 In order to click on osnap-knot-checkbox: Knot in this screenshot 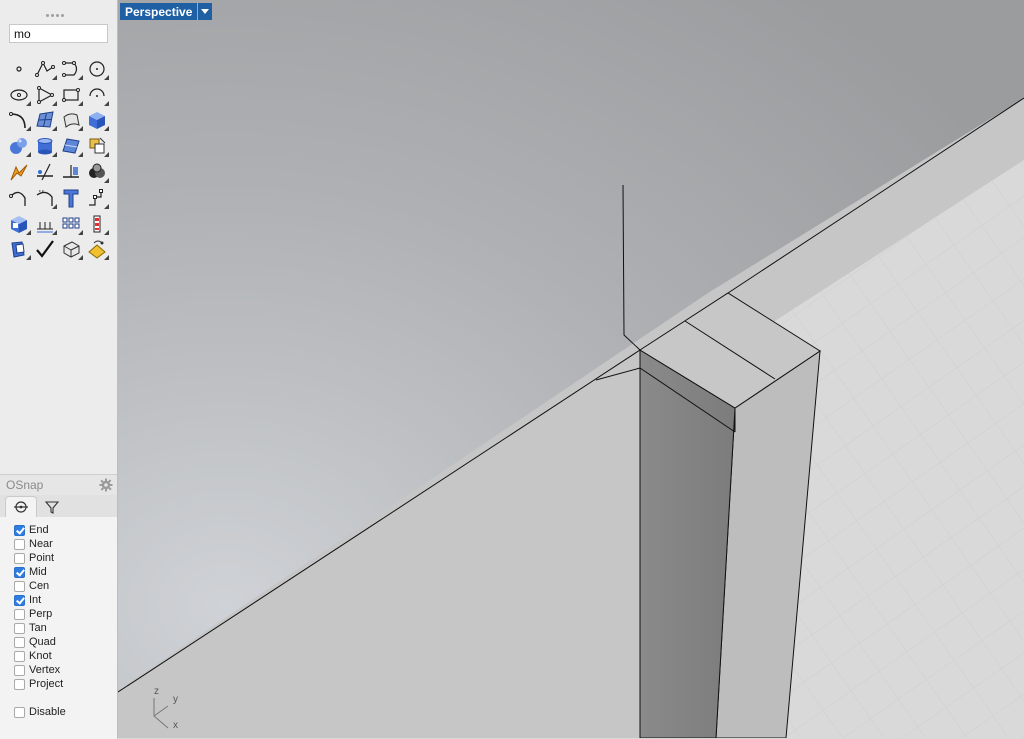, I will do `click(65, 656)`.